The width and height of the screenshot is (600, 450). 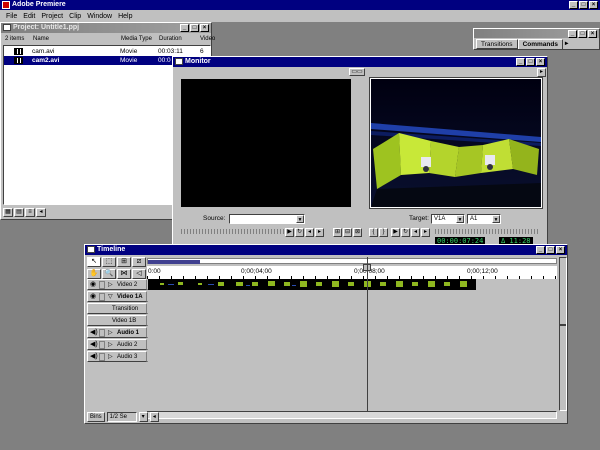 I want to click on dual-view-icon: ▭▭, so click(x=357, y=72).